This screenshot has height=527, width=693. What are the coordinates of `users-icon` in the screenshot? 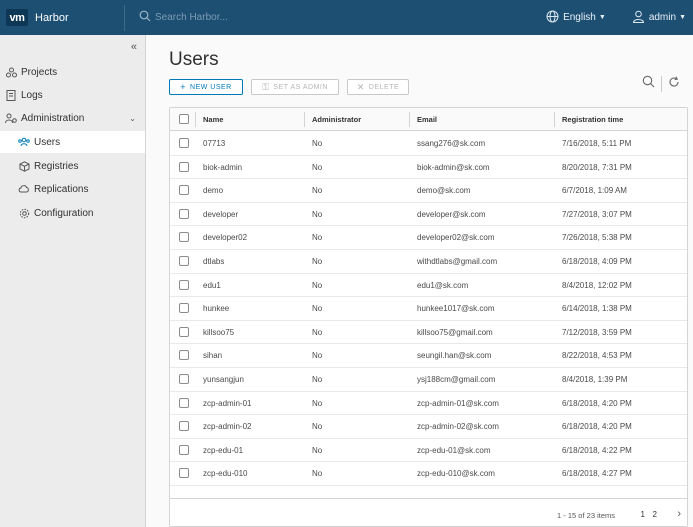 It's located at (24, 142).